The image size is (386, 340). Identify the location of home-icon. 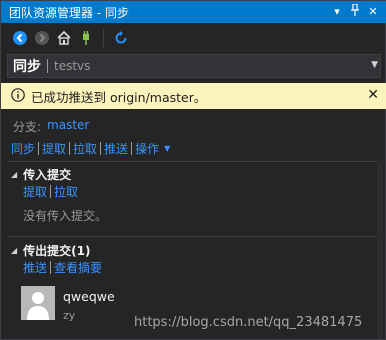
(64, 38).